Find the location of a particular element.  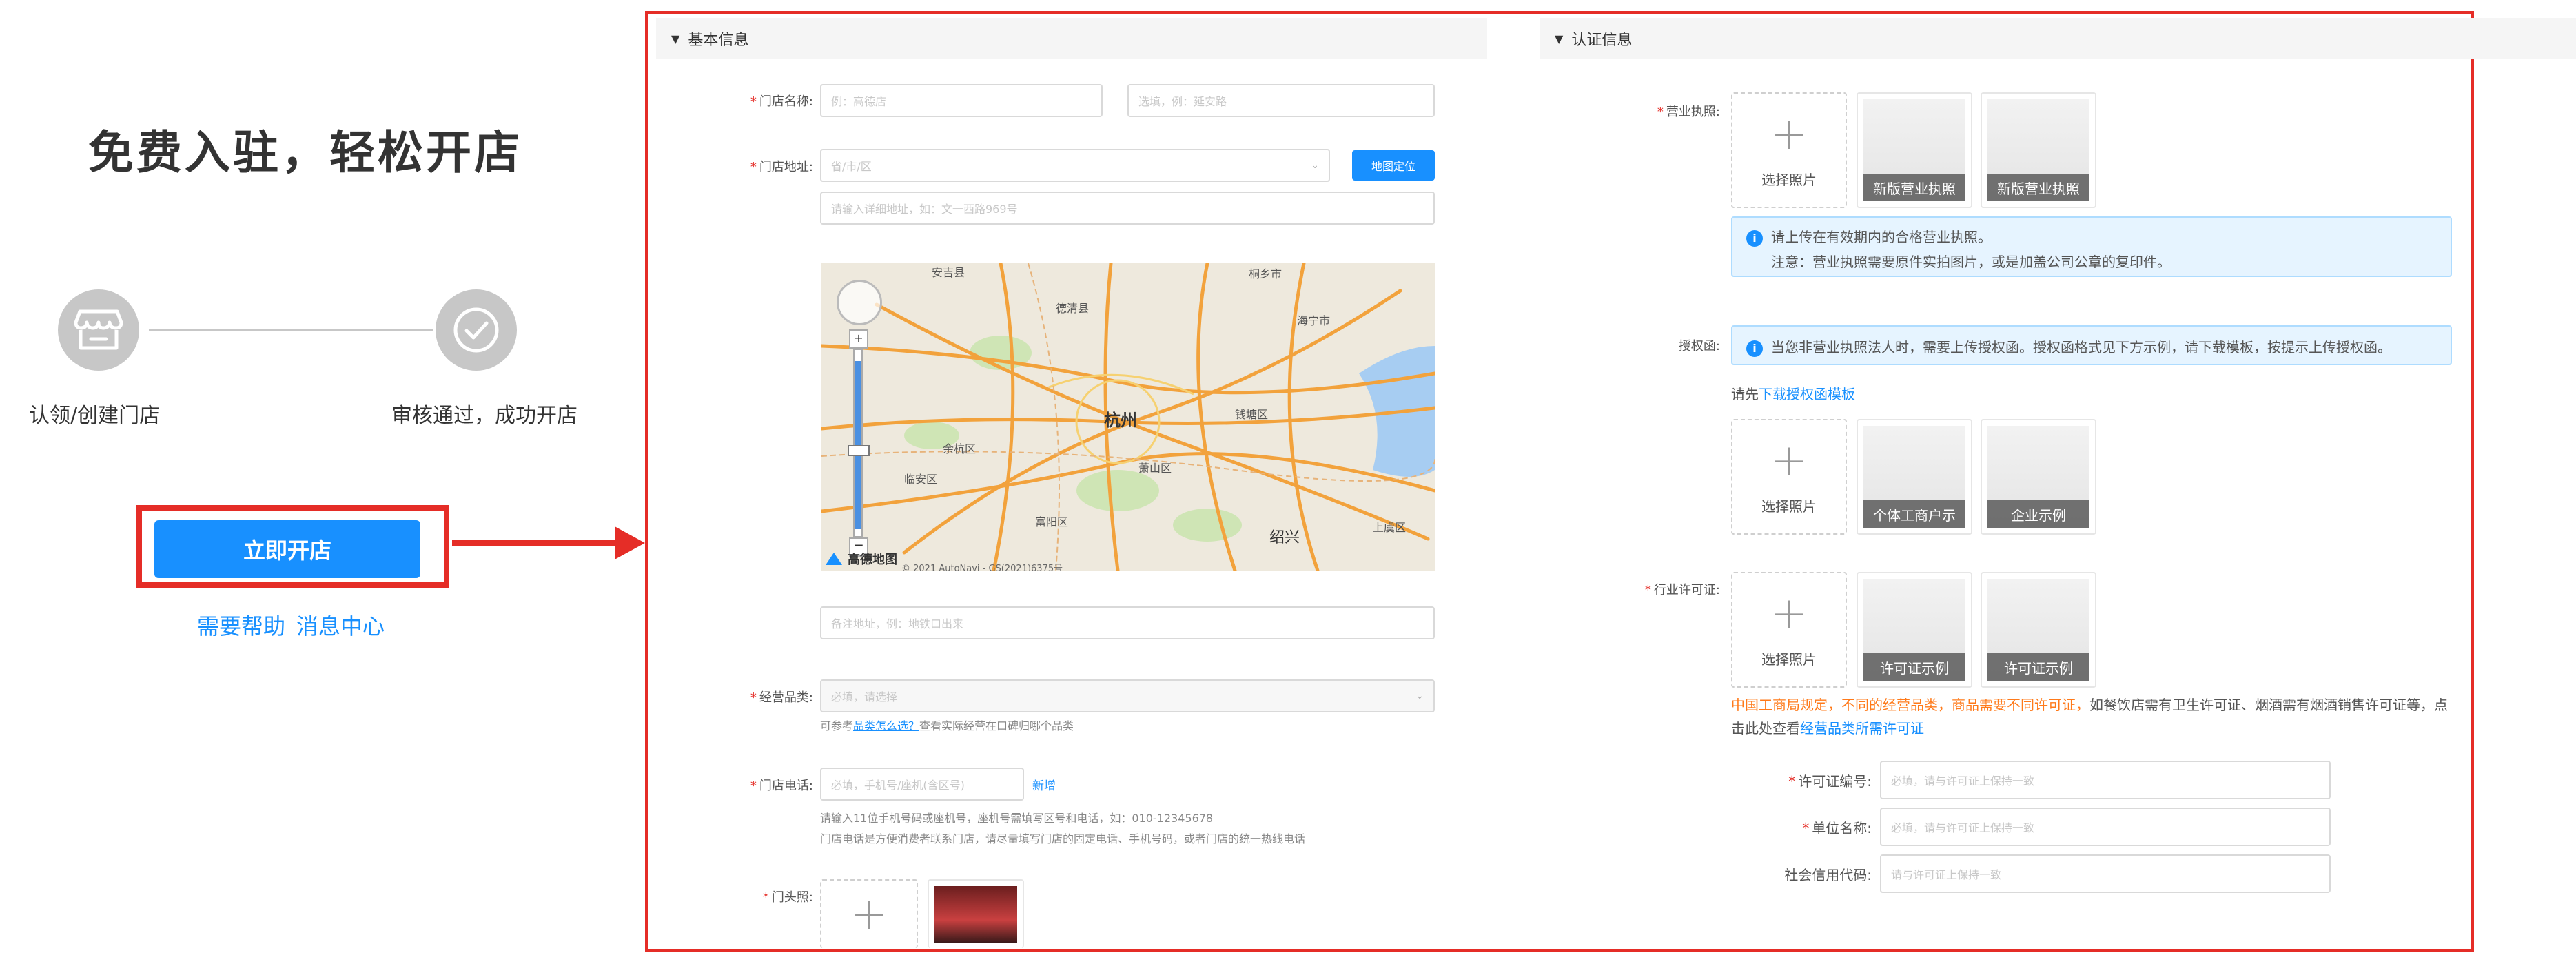

basic-info-header: ▼ 基本信息 is located at coordinates (1071, 38).